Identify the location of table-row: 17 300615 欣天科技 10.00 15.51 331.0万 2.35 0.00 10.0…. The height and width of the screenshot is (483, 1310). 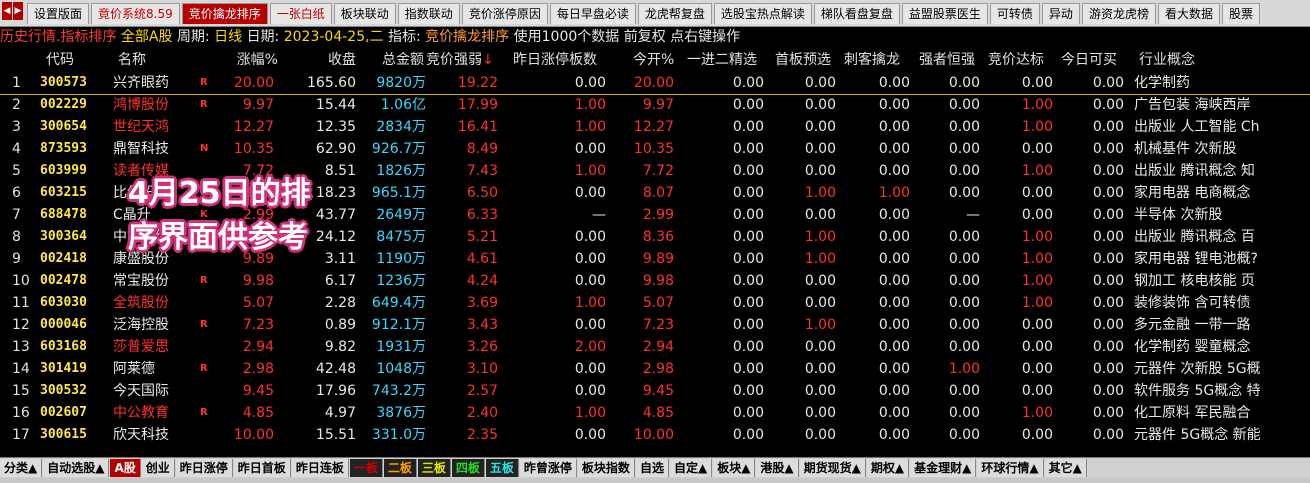
(655, 435).